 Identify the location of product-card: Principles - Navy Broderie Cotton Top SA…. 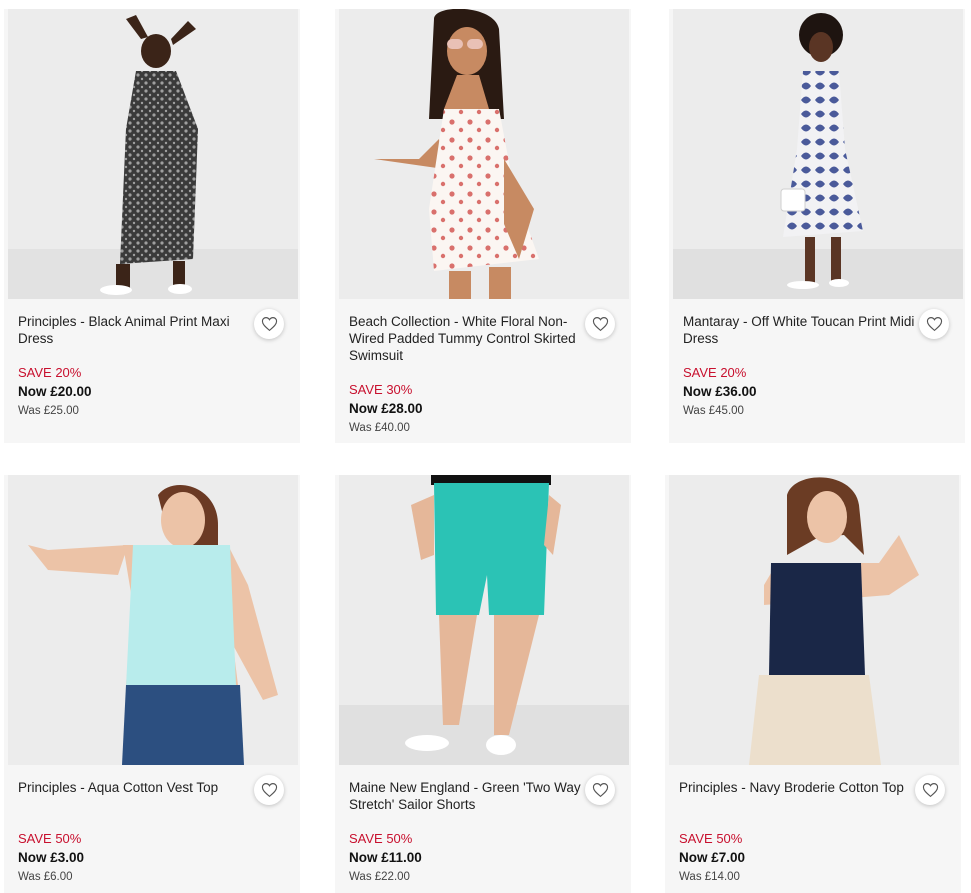
(813, 684).